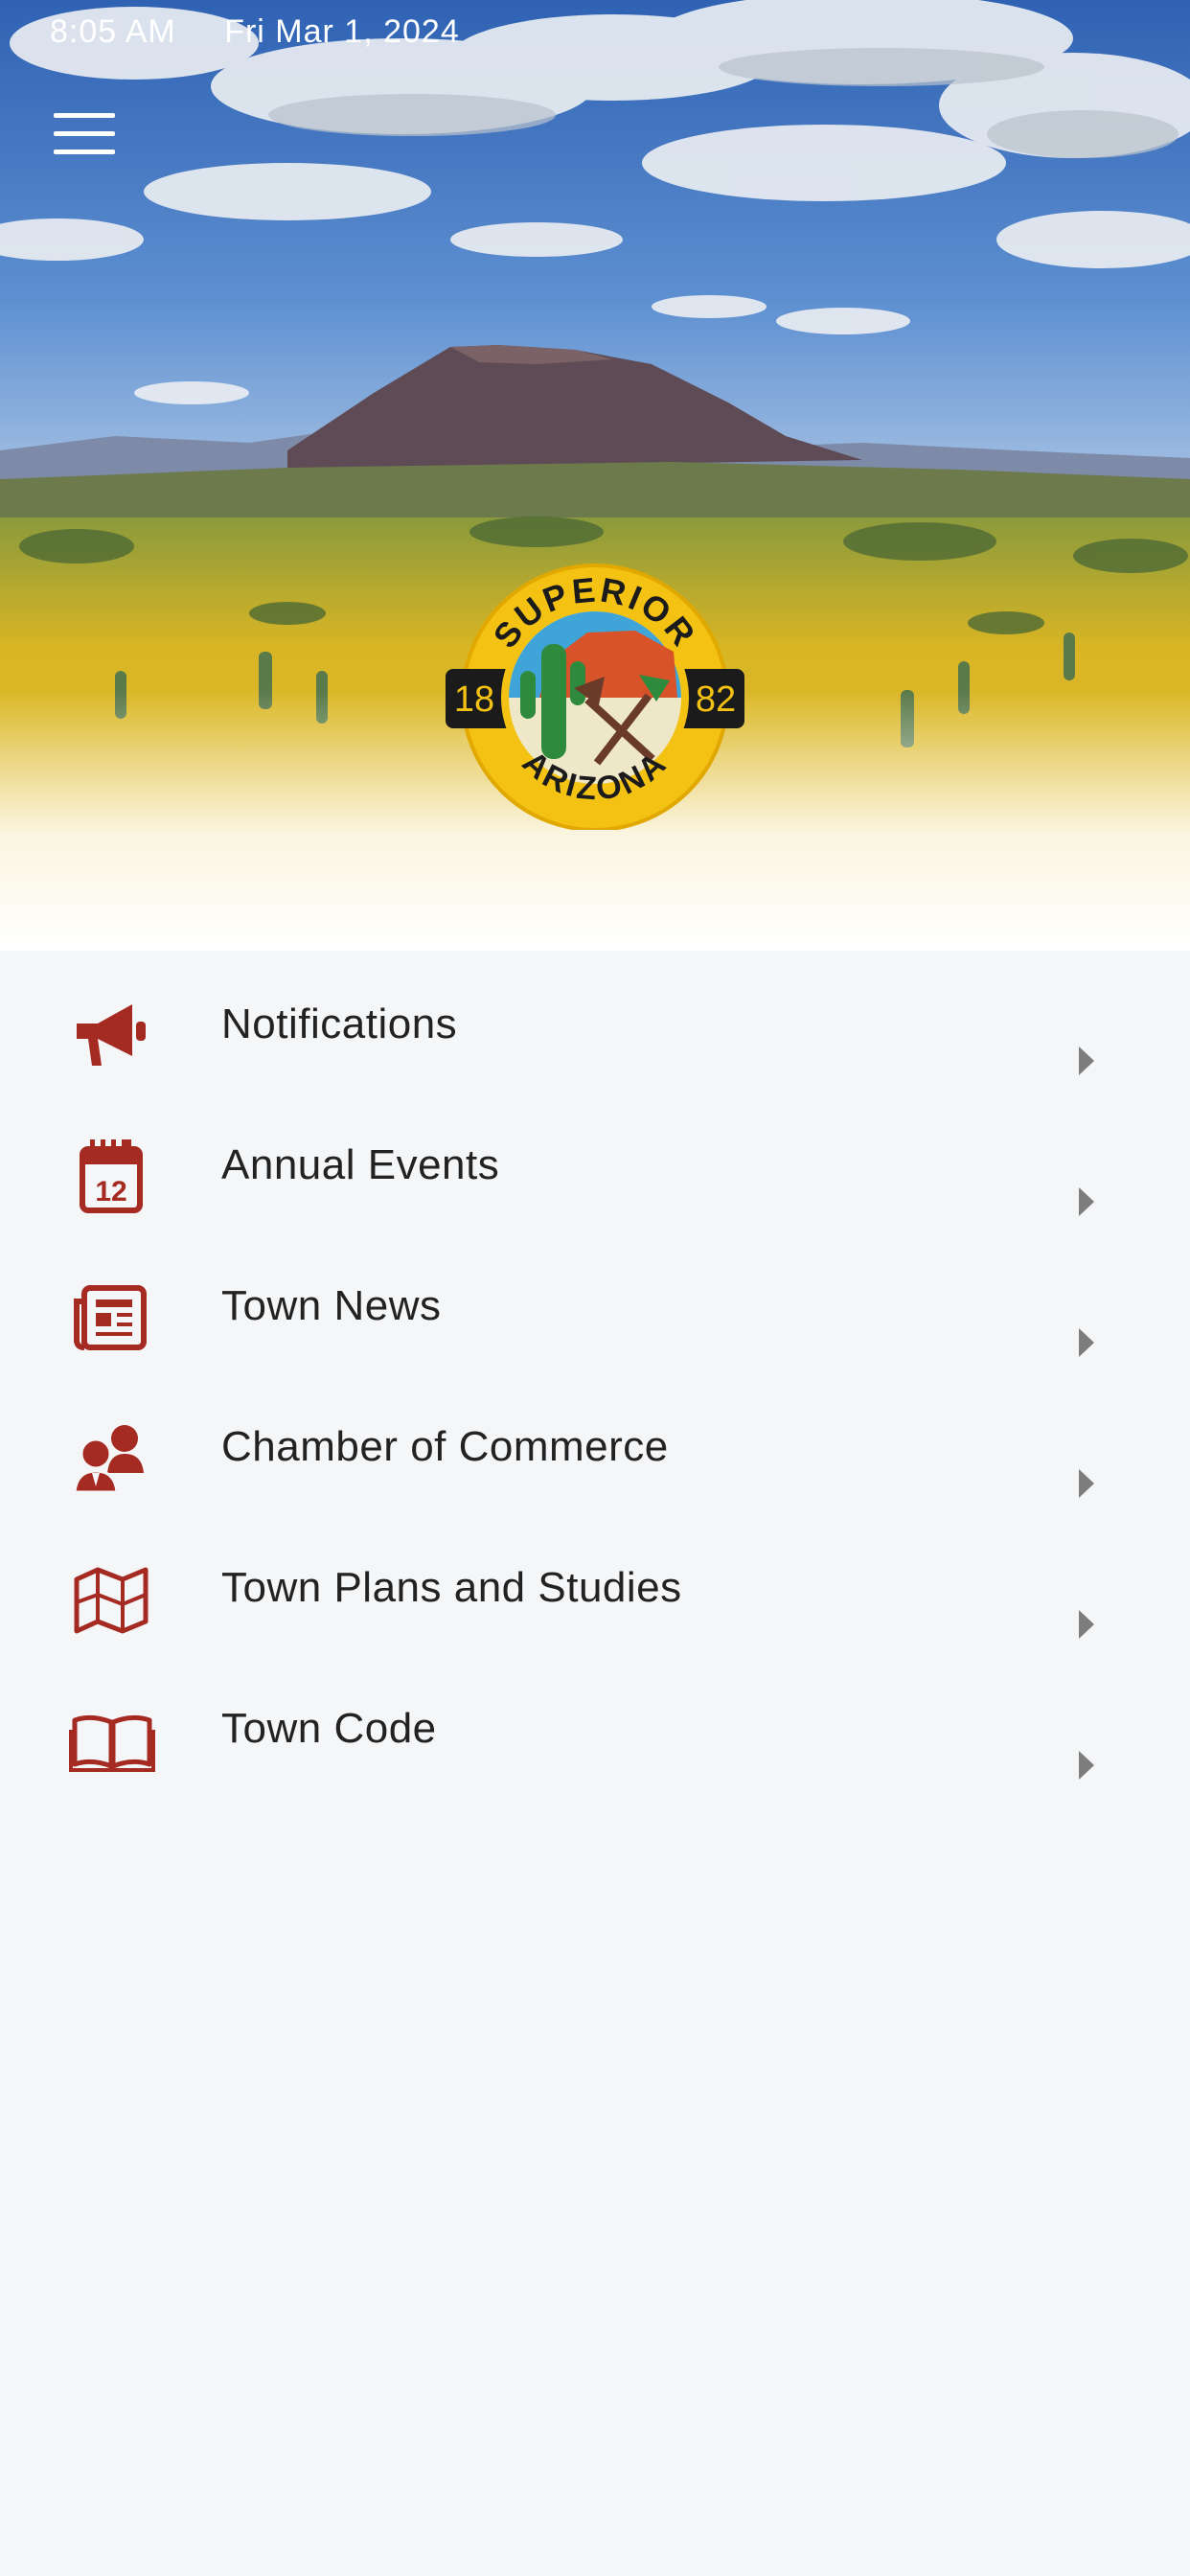 This screenshot has height=2576, width=1190. What do you see at coordinates (332, 1305) in the screenshot?
I see `menu-item-label: Town News` at bounding box center [332, 1305].